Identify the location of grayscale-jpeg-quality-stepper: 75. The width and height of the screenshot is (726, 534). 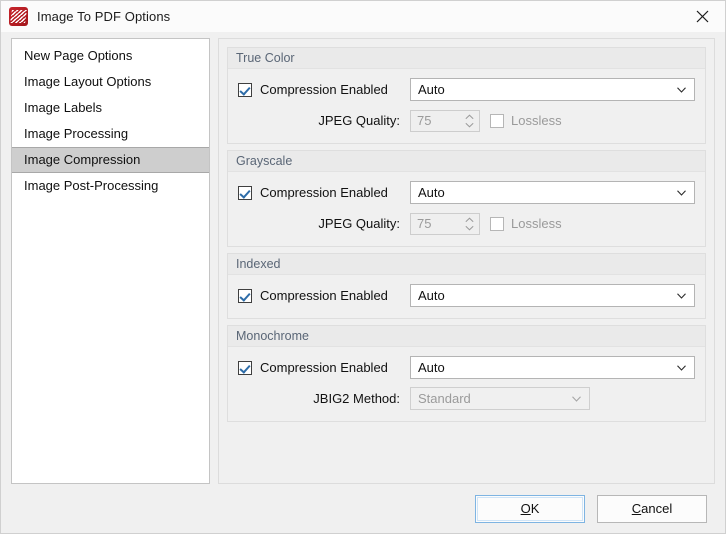
(445, 223).